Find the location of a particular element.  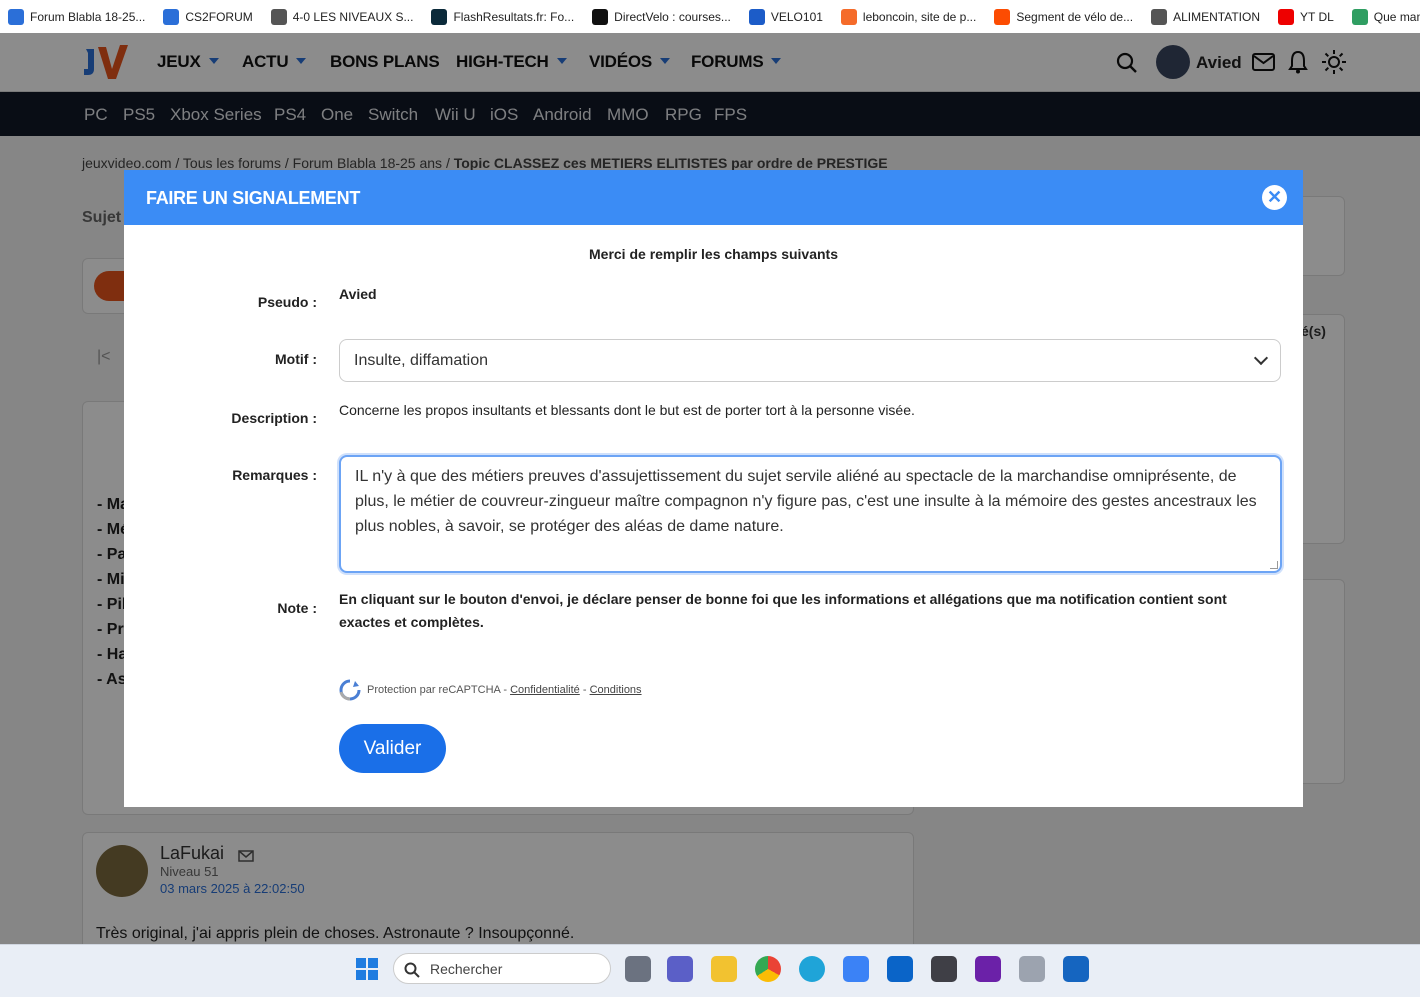

terms-link: Conditions is located at coordinates (616, 690).